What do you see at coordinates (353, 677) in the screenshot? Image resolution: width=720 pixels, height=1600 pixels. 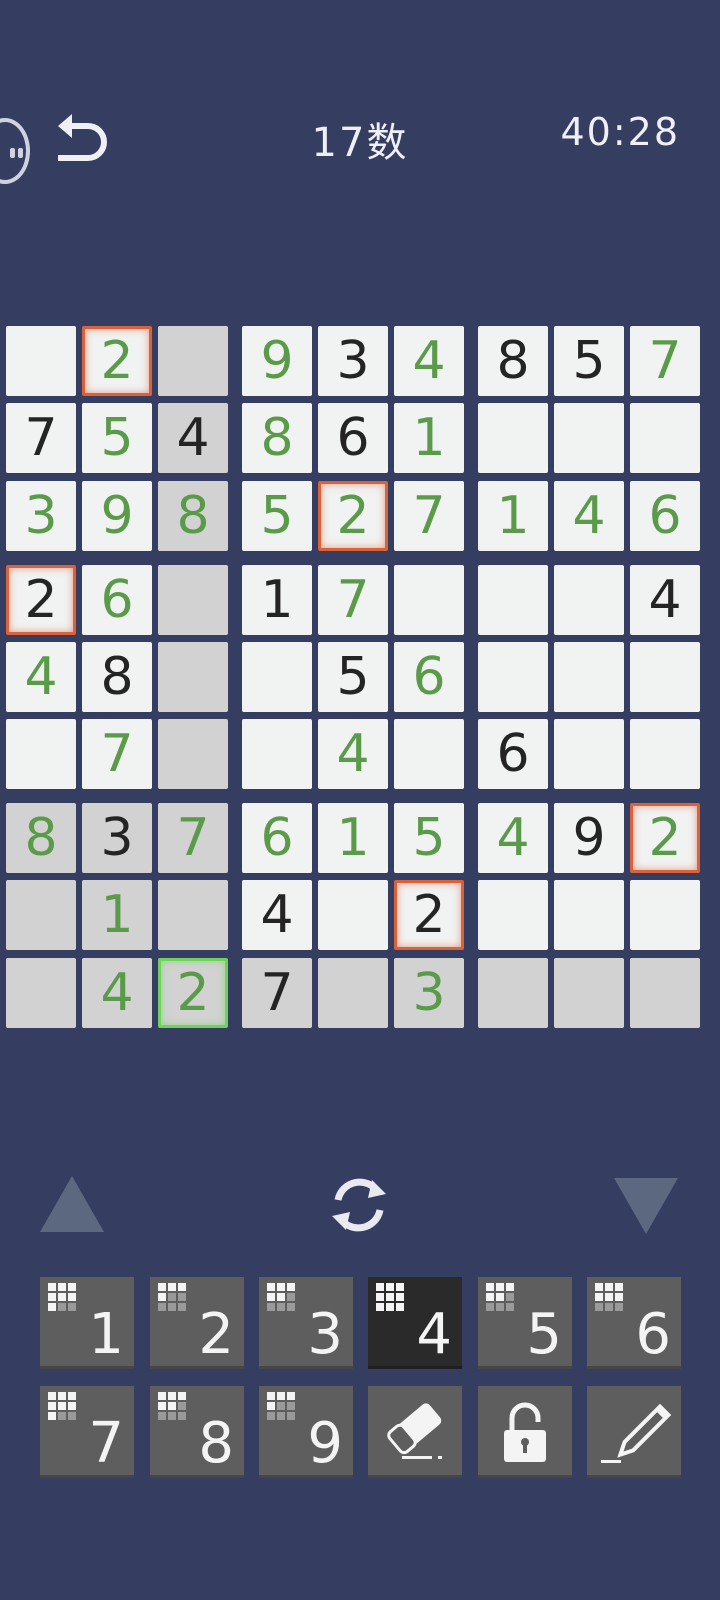 I see `sudoku-cell-r5-c5: 5` at bounding box center [353, 677].